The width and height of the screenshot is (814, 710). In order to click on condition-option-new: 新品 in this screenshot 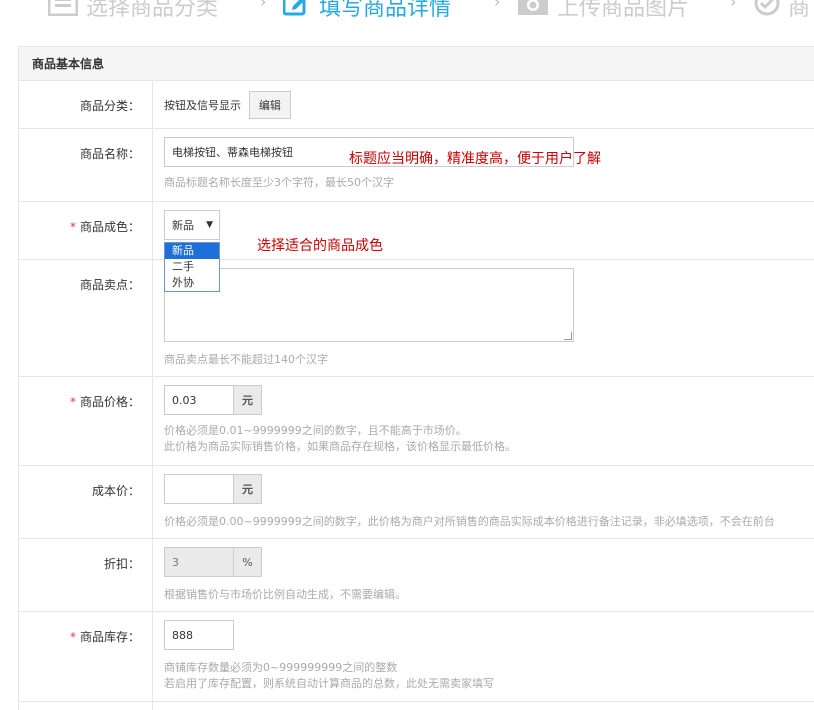, I will do `click(192, 251)`.